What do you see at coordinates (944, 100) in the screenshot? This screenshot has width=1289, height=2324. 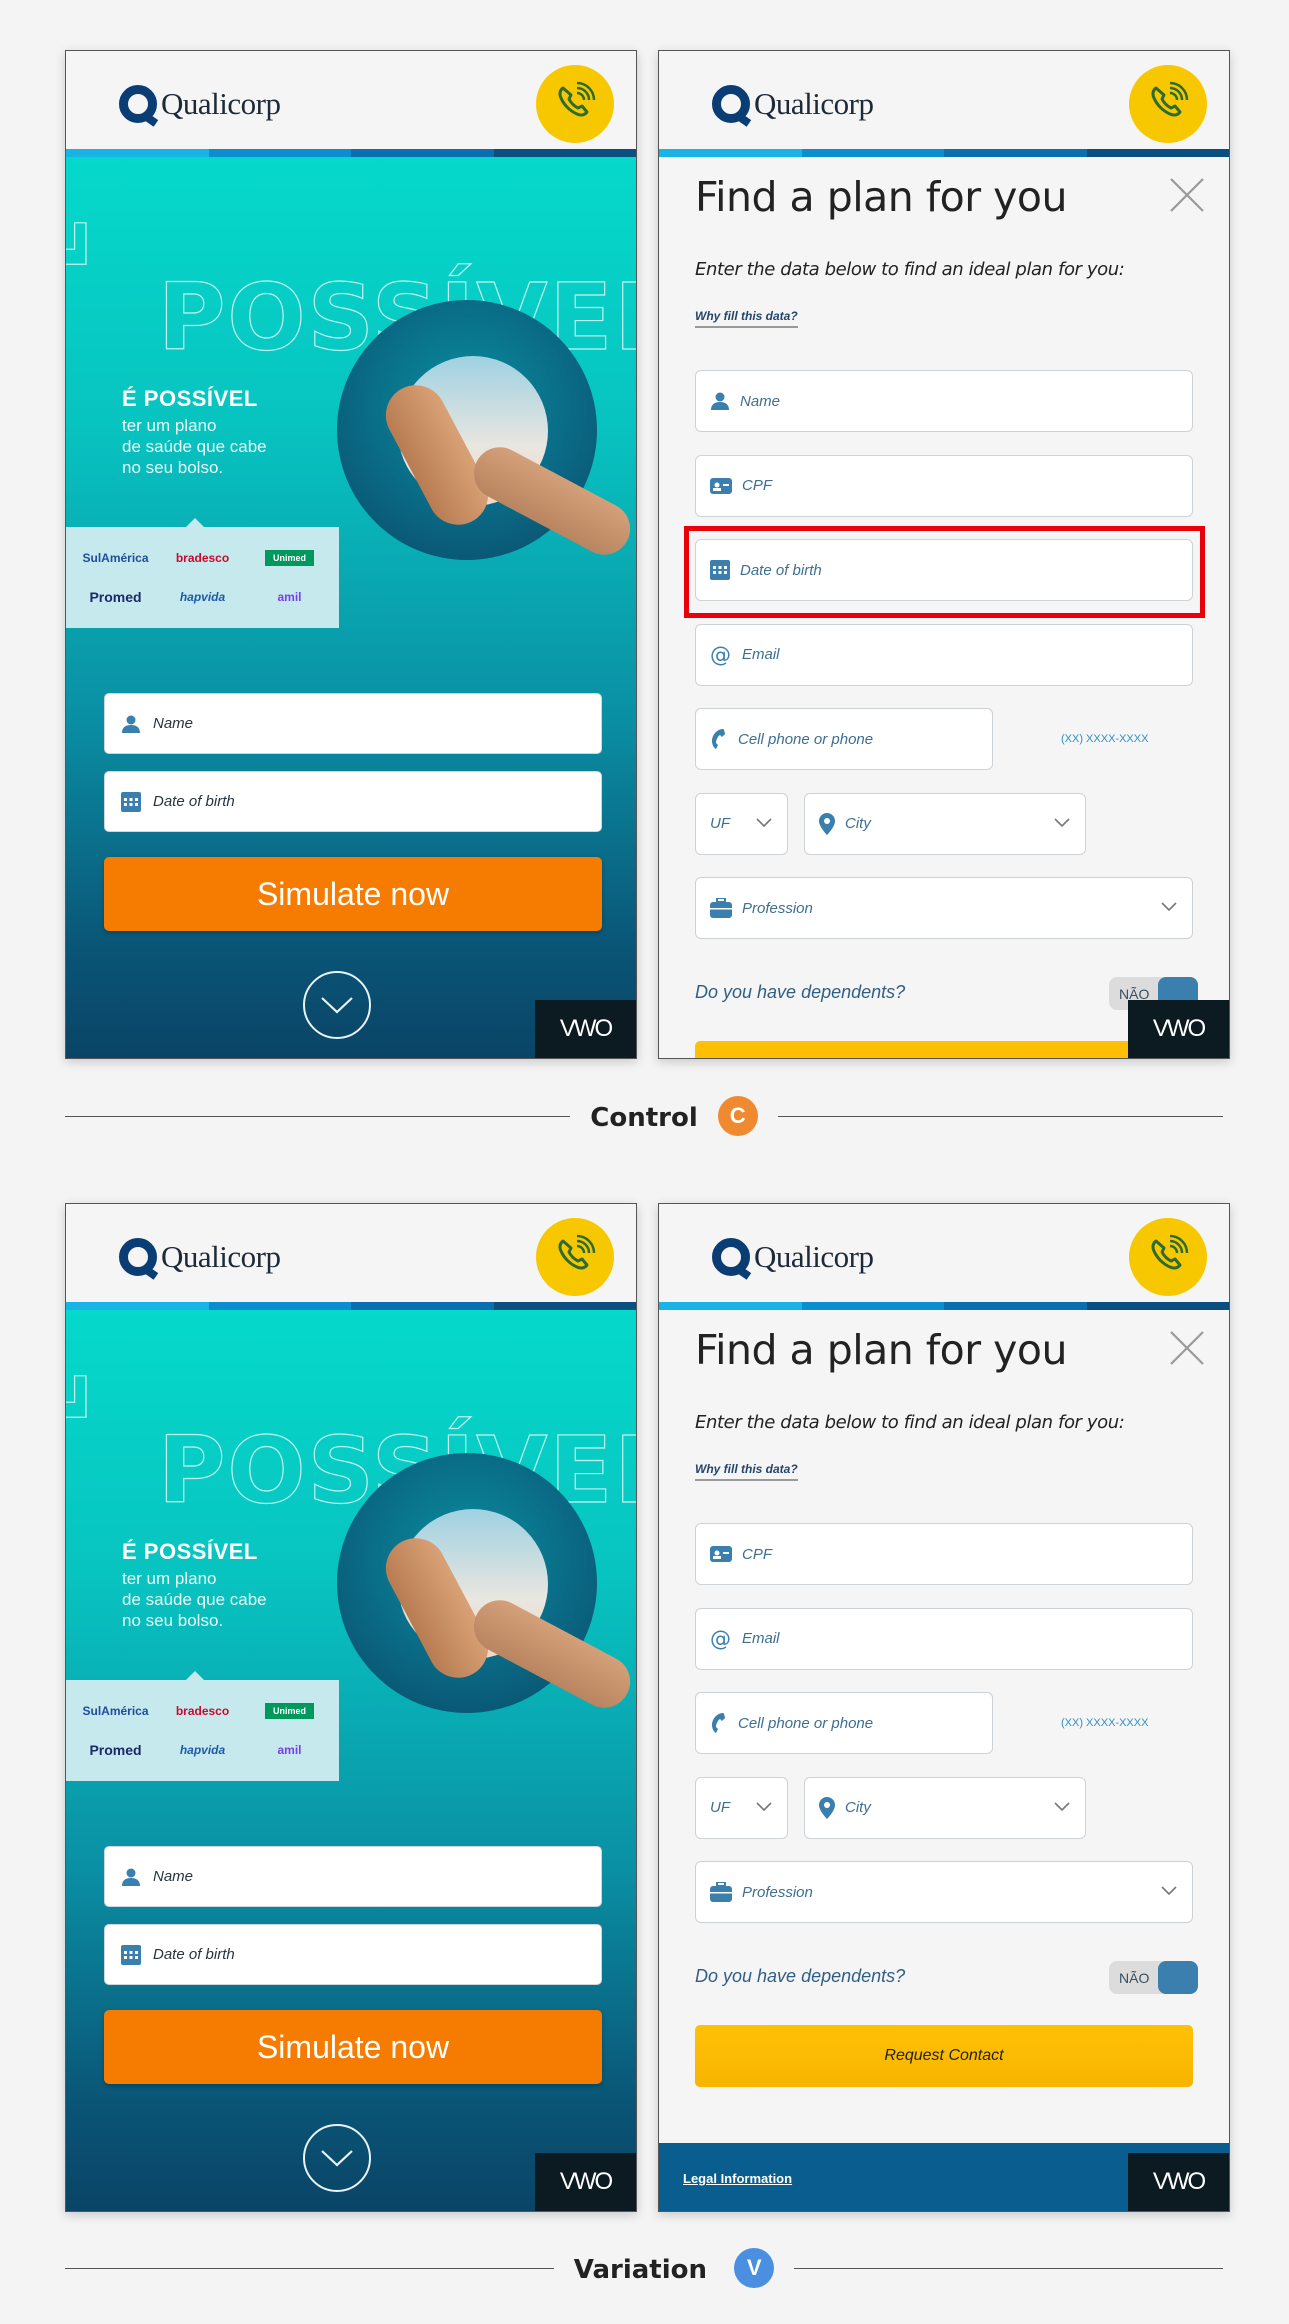 I see `site-header: Qualicorp` at bounding box center [944, 100].